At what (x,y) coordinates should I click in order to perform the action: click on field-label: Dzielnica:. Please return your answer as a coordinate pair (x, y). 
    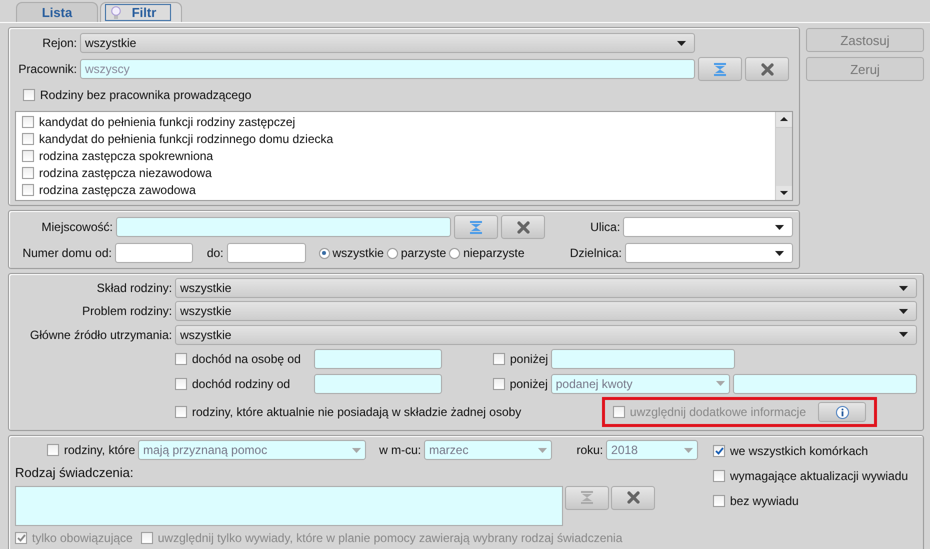
    Looking at the image, I should click on (595, 253).